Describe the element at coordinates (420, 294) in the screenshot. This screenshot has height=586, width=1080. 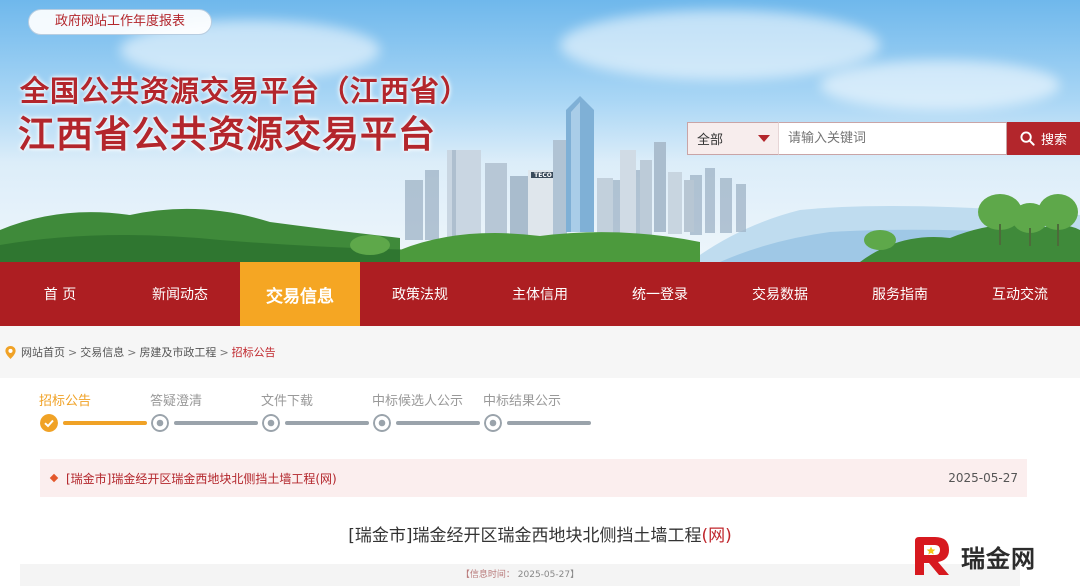
I see `nav-item-policies: 政策法规` at that location.